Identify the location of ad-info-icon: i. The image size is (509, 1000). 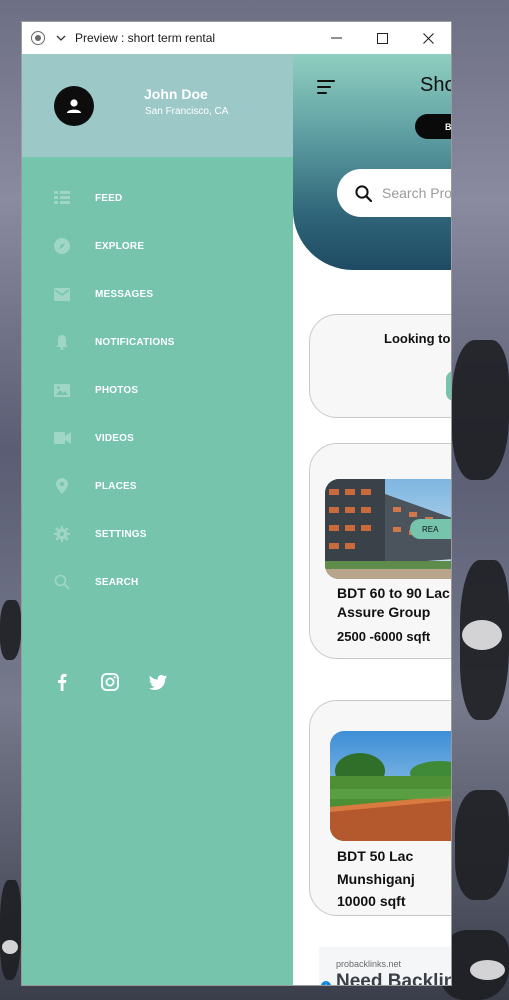
(326, 983).